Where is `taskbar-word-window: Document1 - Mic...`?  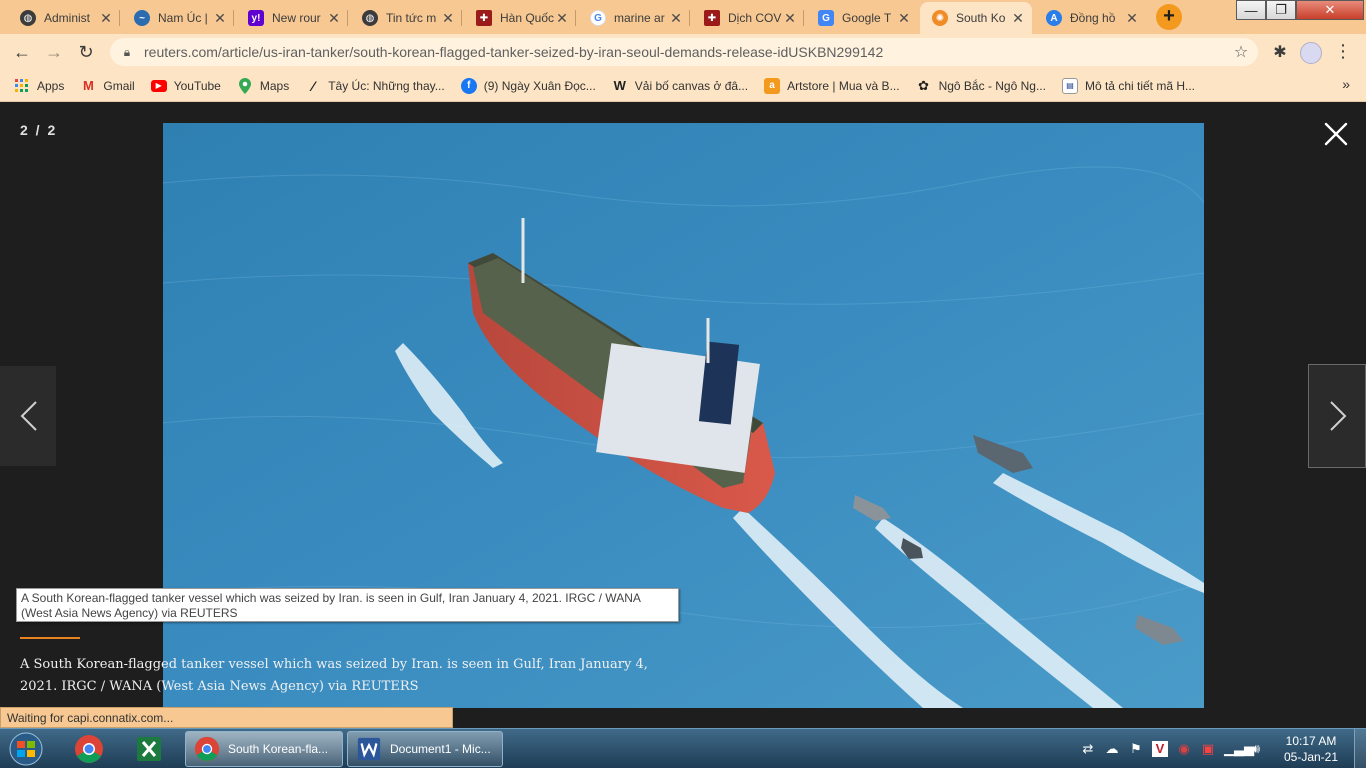
taskbar-word-window: Document1 - Mic... is located at coordinates (425, 749).